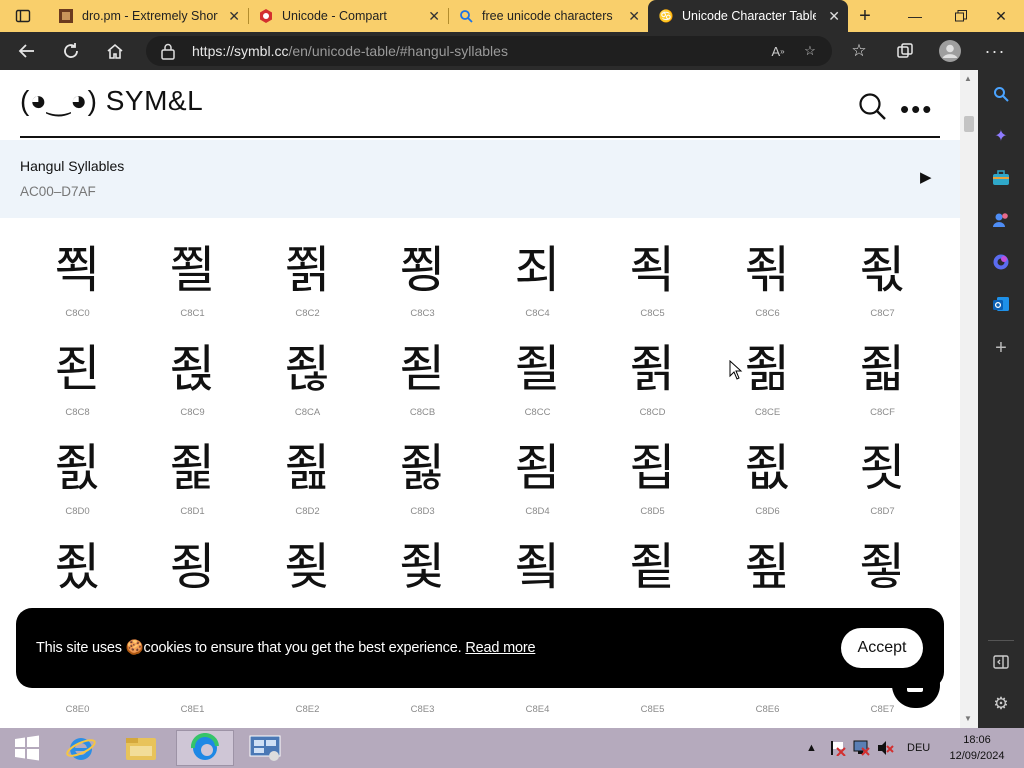 This screenshot has width=1024, height=768. I want to click on plus-icon: +, so click(1001, 347).